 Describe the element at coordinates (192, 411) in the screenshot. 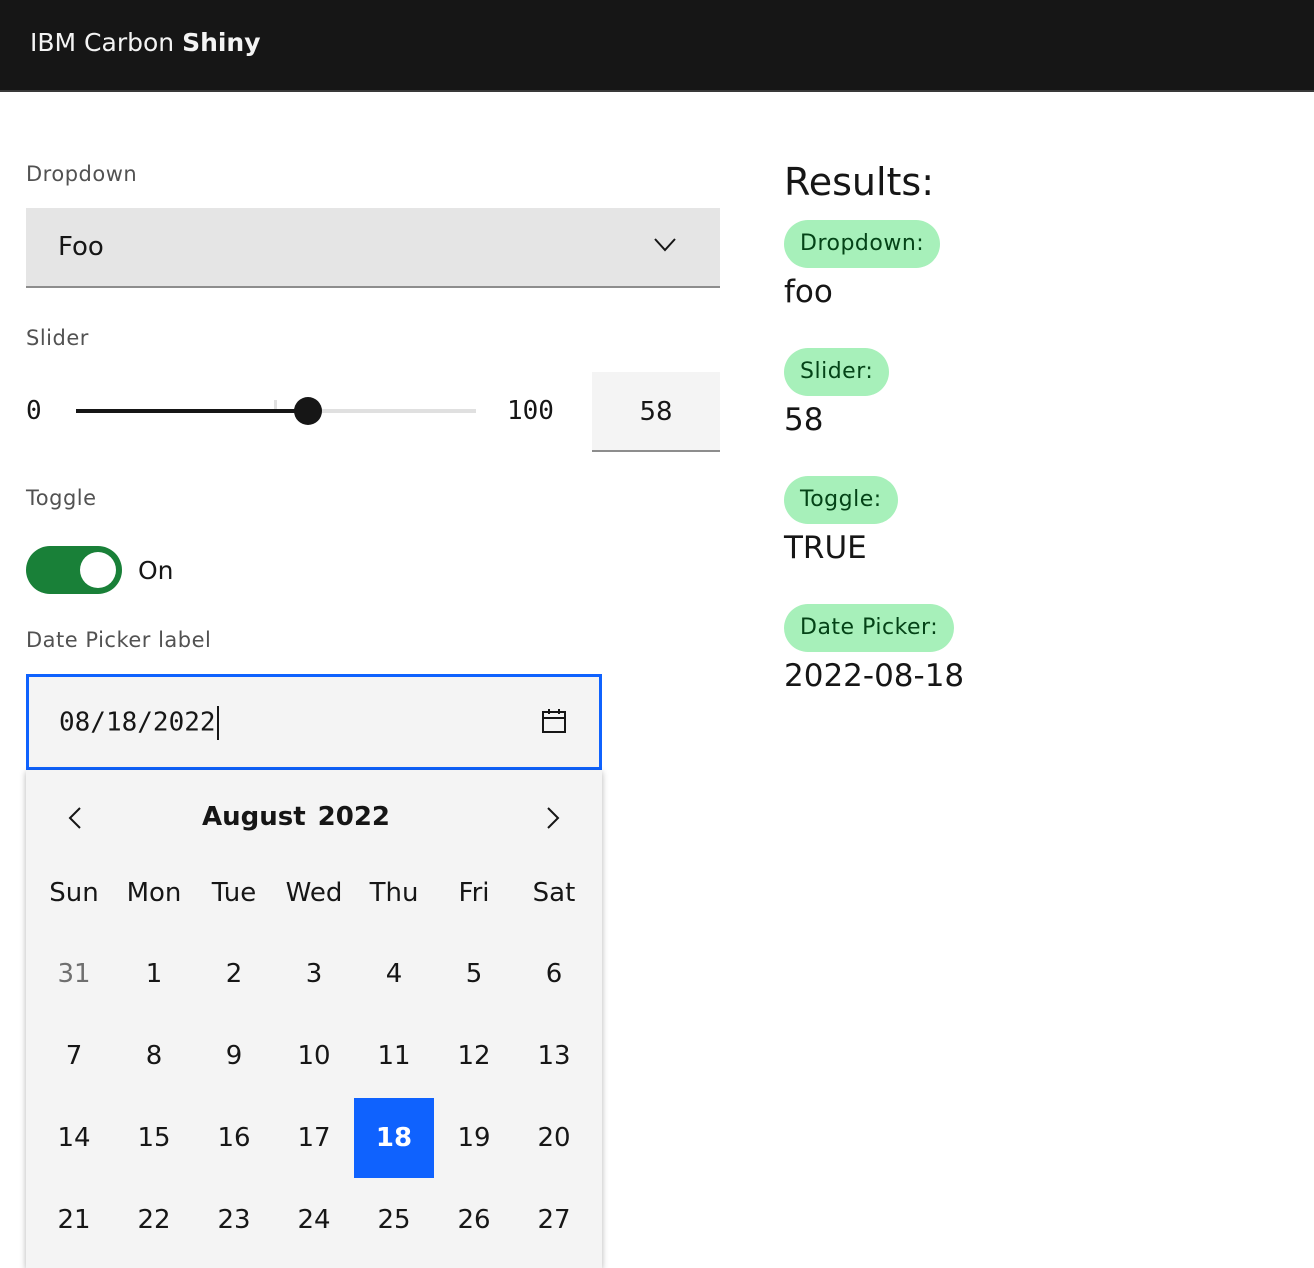

I see `slider-fill` at that location.